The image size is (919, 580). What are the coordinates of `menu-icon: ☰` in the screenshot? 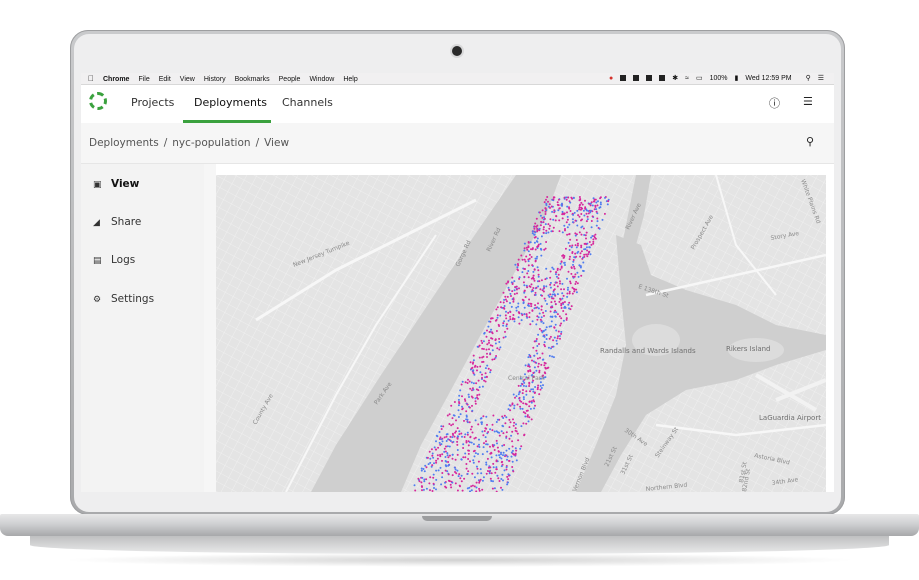 It's located at (808, 101).